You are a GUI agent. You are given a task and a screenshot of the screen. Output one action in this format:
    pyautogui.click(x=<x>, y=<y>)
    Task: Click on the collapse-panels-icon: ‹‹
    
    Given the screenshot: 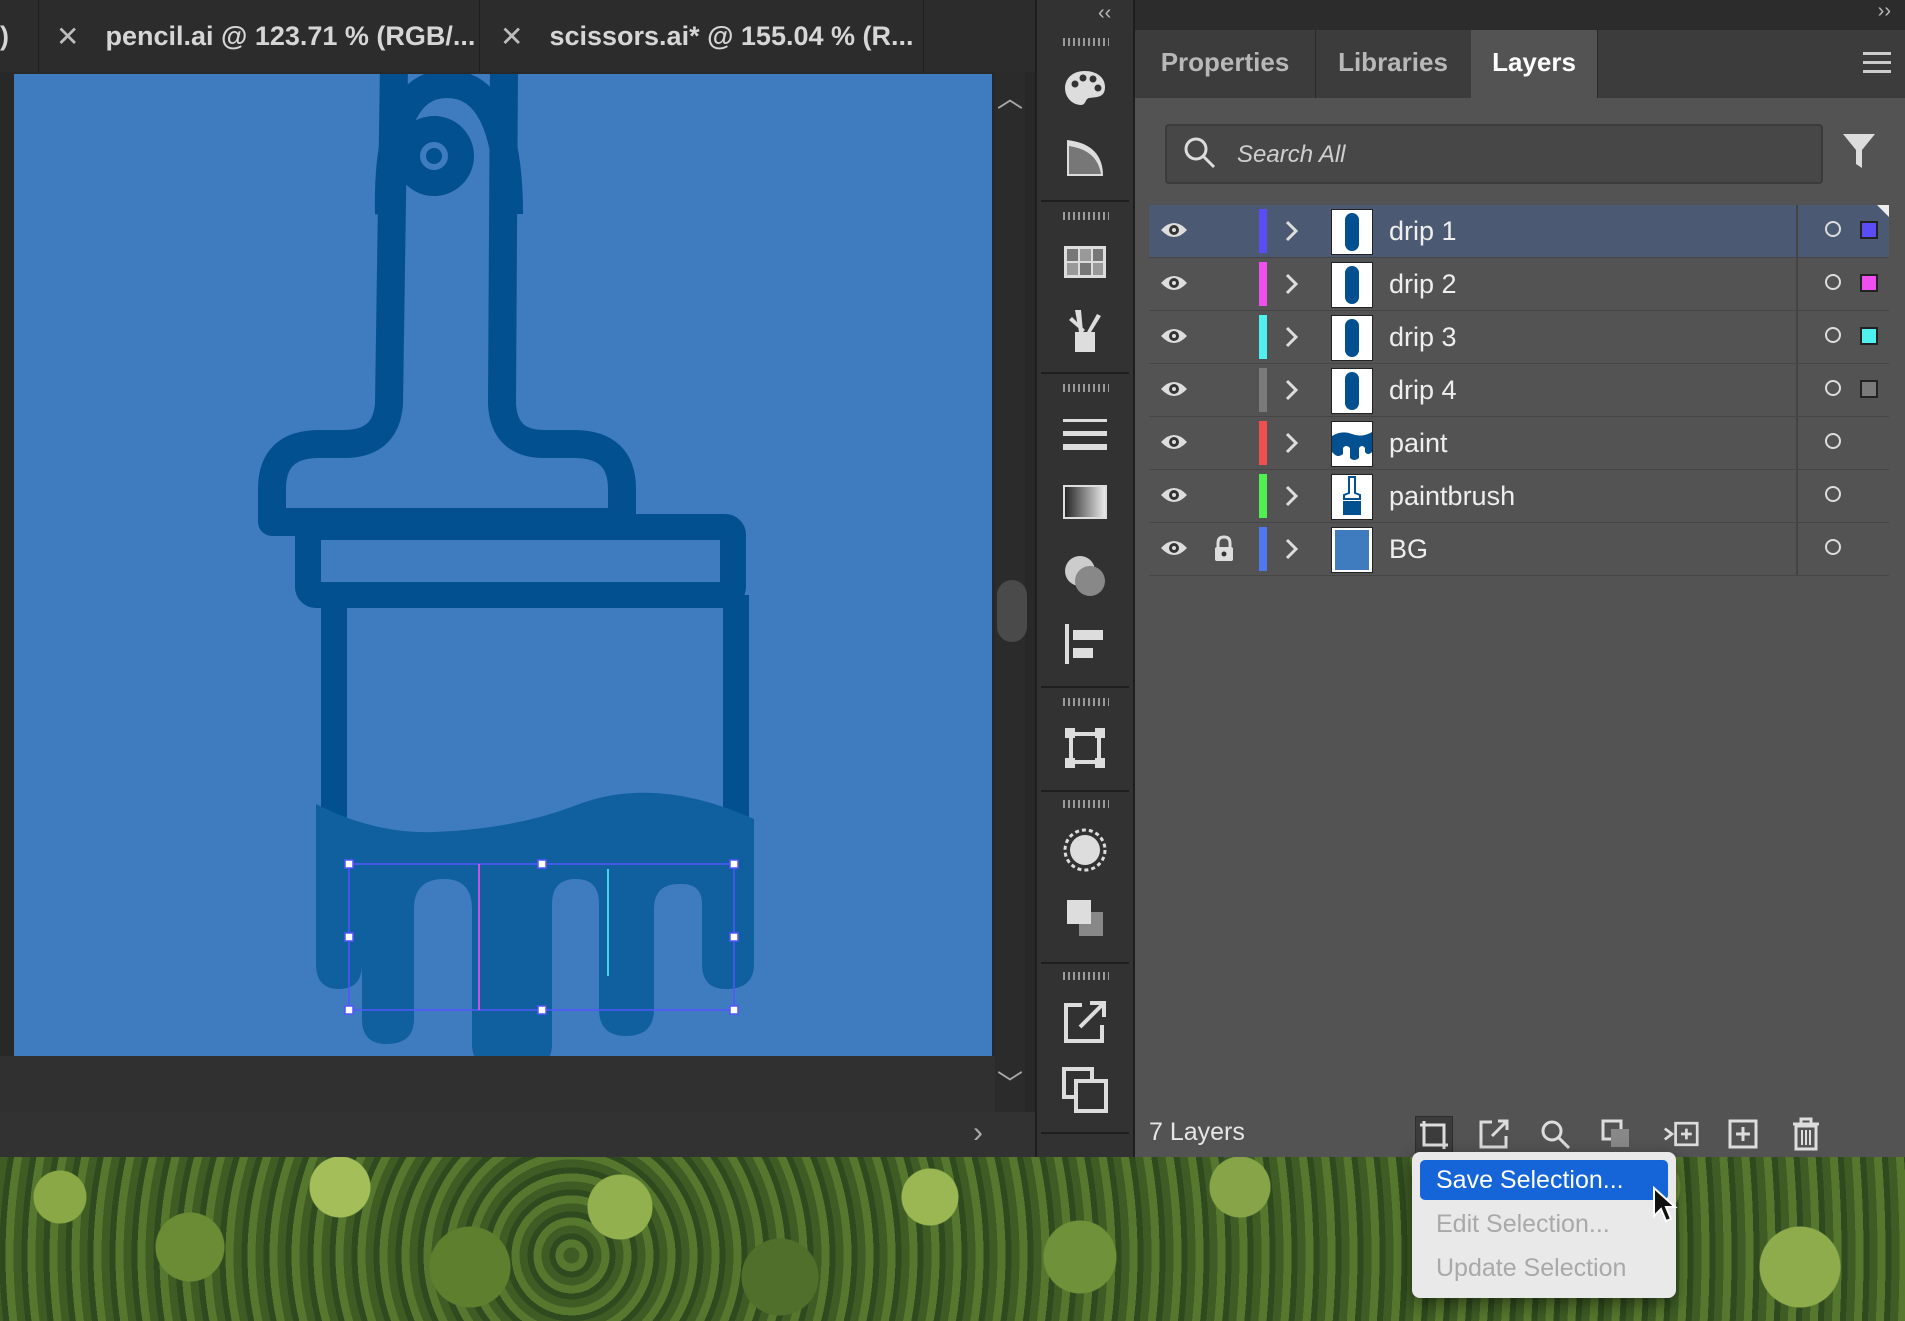 What is the action you would take?
    pyautogui.click(x=1104, y=13)
    